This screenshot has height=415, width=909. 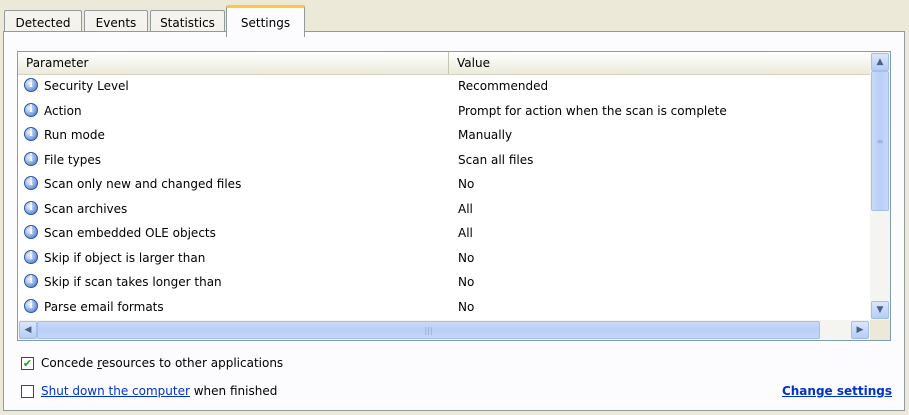 I want to click on table-row: i Security Level Recommended, so click(x=444, y=86).